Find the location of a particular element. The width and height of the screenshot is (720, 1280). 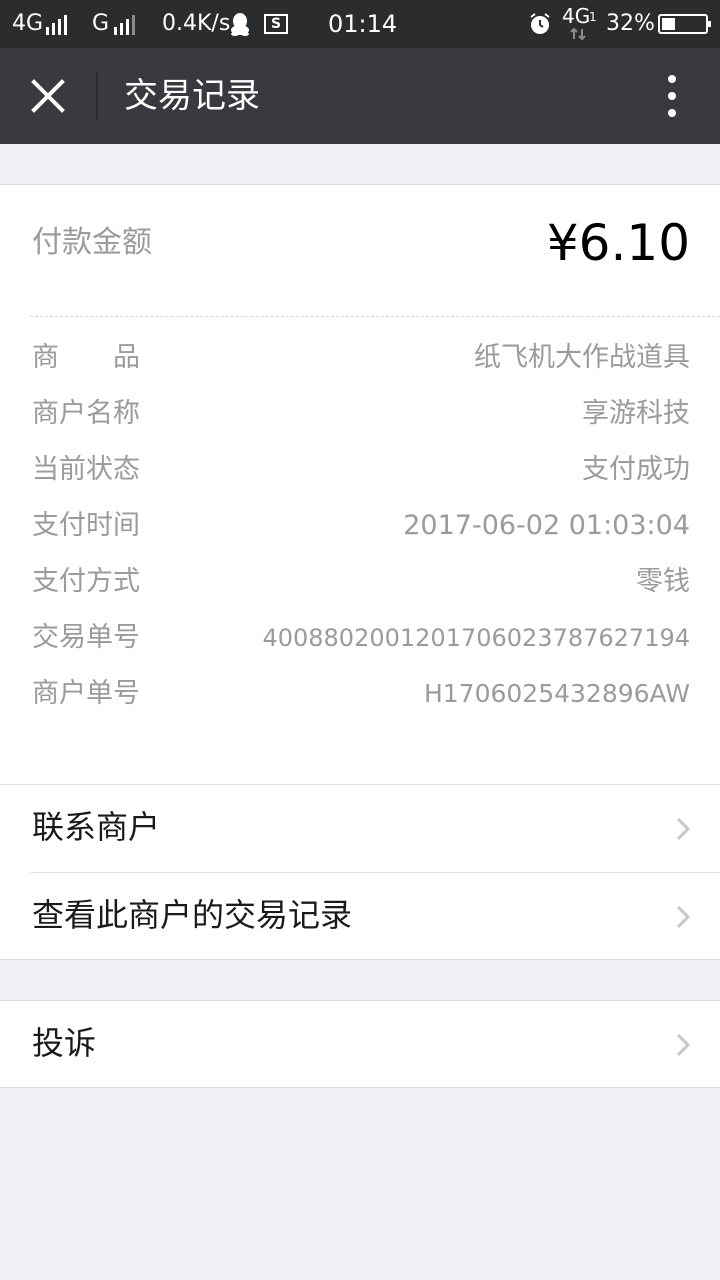

dashed-divider is located at coordinates (375, 316).